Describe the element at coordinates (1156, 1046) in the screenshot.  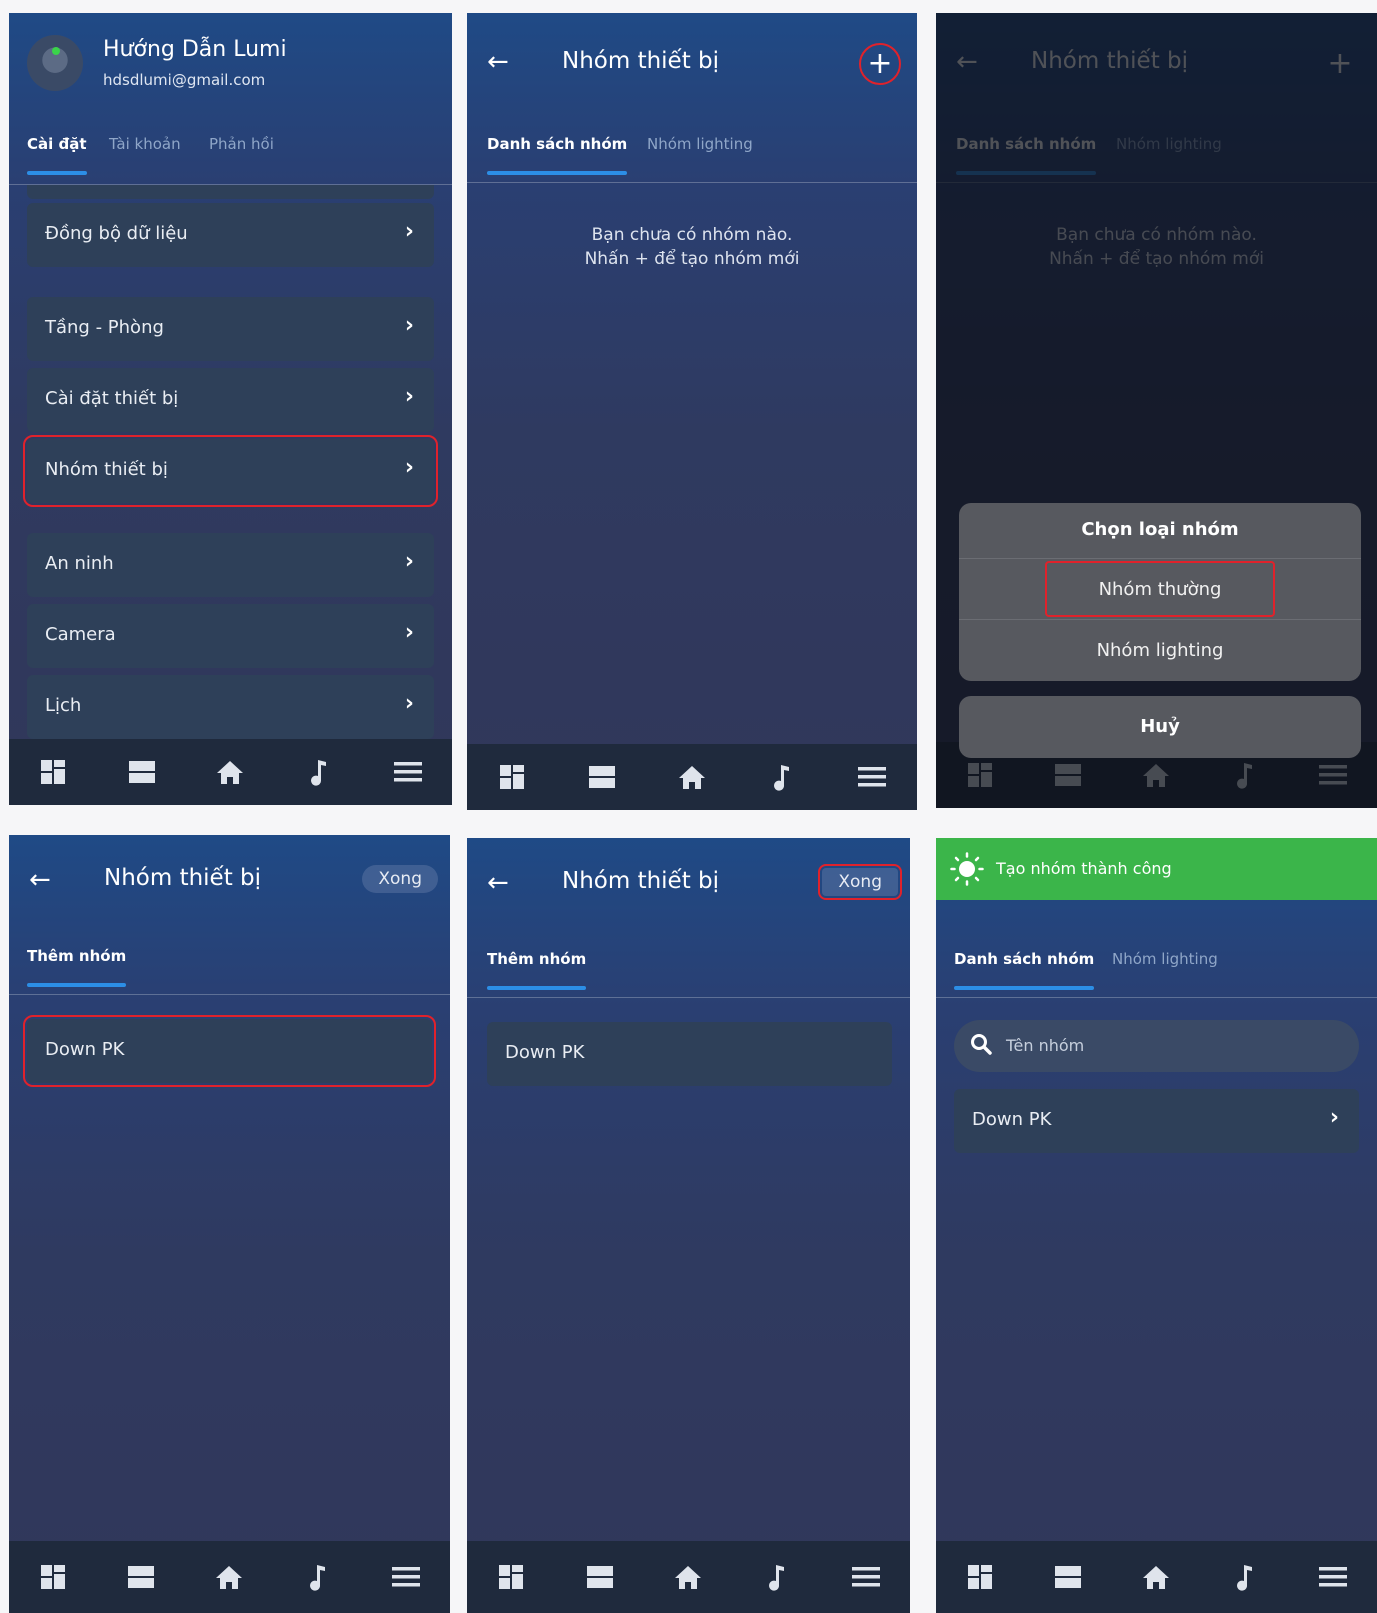
I see `search-bar: Tên nhóm` at that location.